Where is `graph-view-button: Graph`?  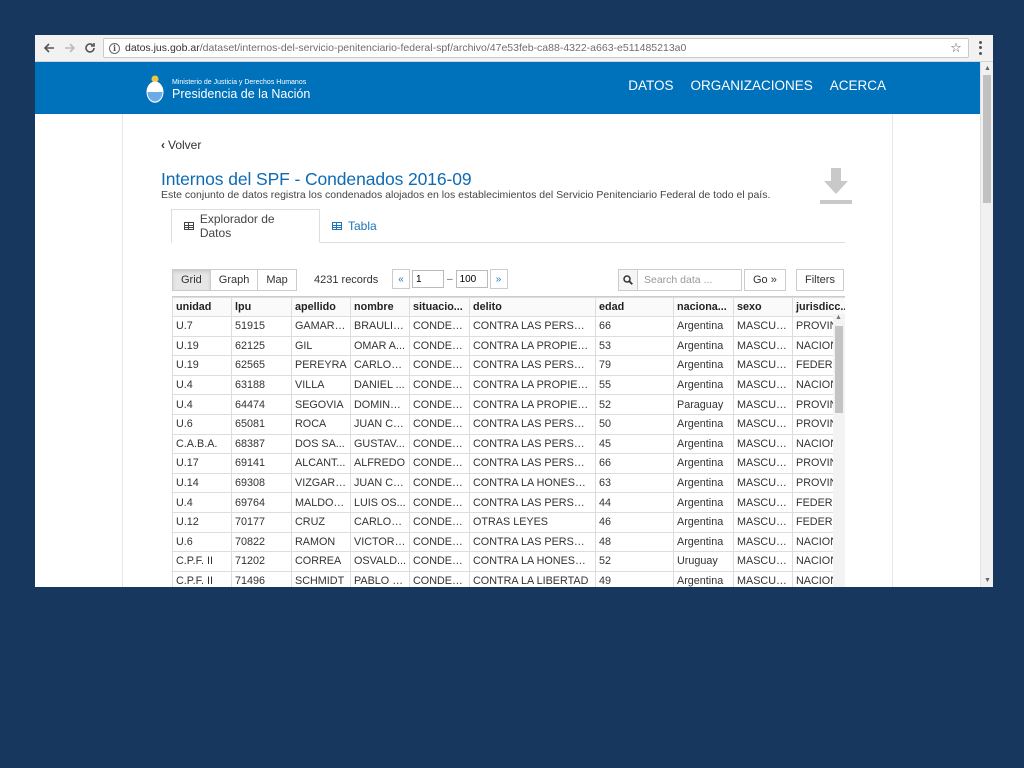
graph-view-button: Graph is located at coordinates (234, 280).